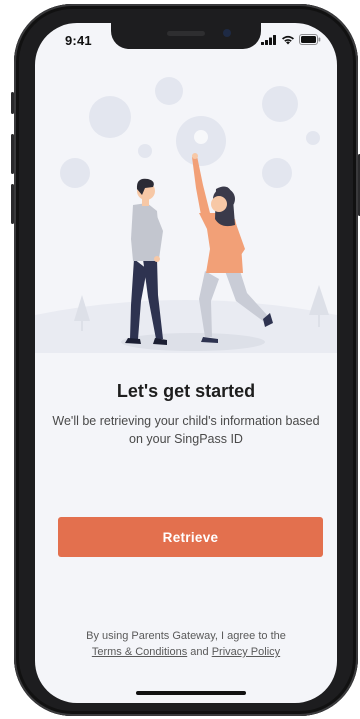 This screenshot has width=360, height=719. What do you see at coordinates (78, 40) in the screenshot?
I see `status-time: 9:41` at bounding box center [78, 40].